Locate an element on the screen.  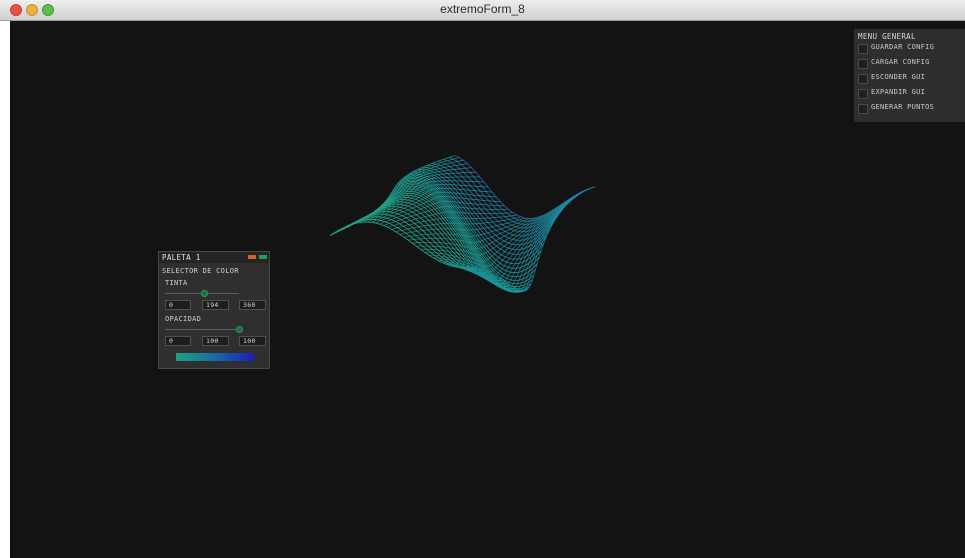
menu-item-label: CARGAR CONFIG is located at coordinates (900, 62).